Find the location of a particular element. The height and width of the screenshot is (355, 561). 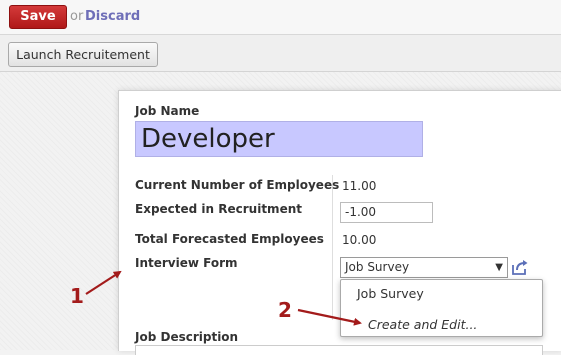

save-button: Save is located at coordinates (38, 17).